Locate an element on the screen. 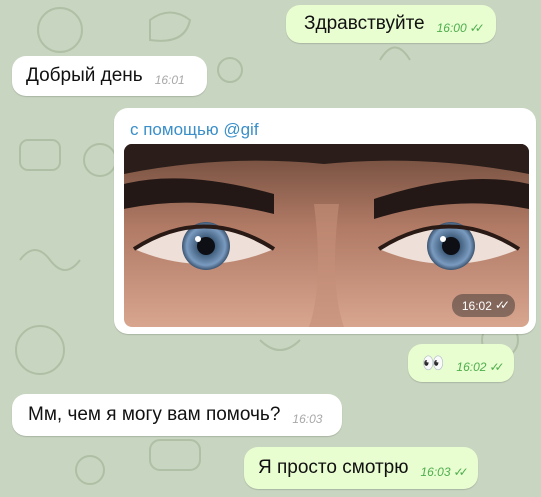 This screenshot has height=497, width=541. message-text: Я просто смотрю is located at coordinates (333, 467).